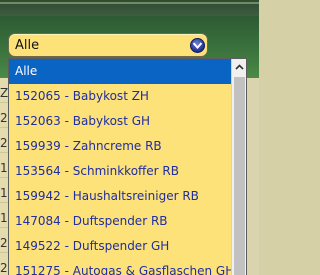 This screenshot has height=275, width=320. What do you see at coordinates (27, 45) in the screenshot?
I see `select-value: Alle` at bounding box center [27, 45].